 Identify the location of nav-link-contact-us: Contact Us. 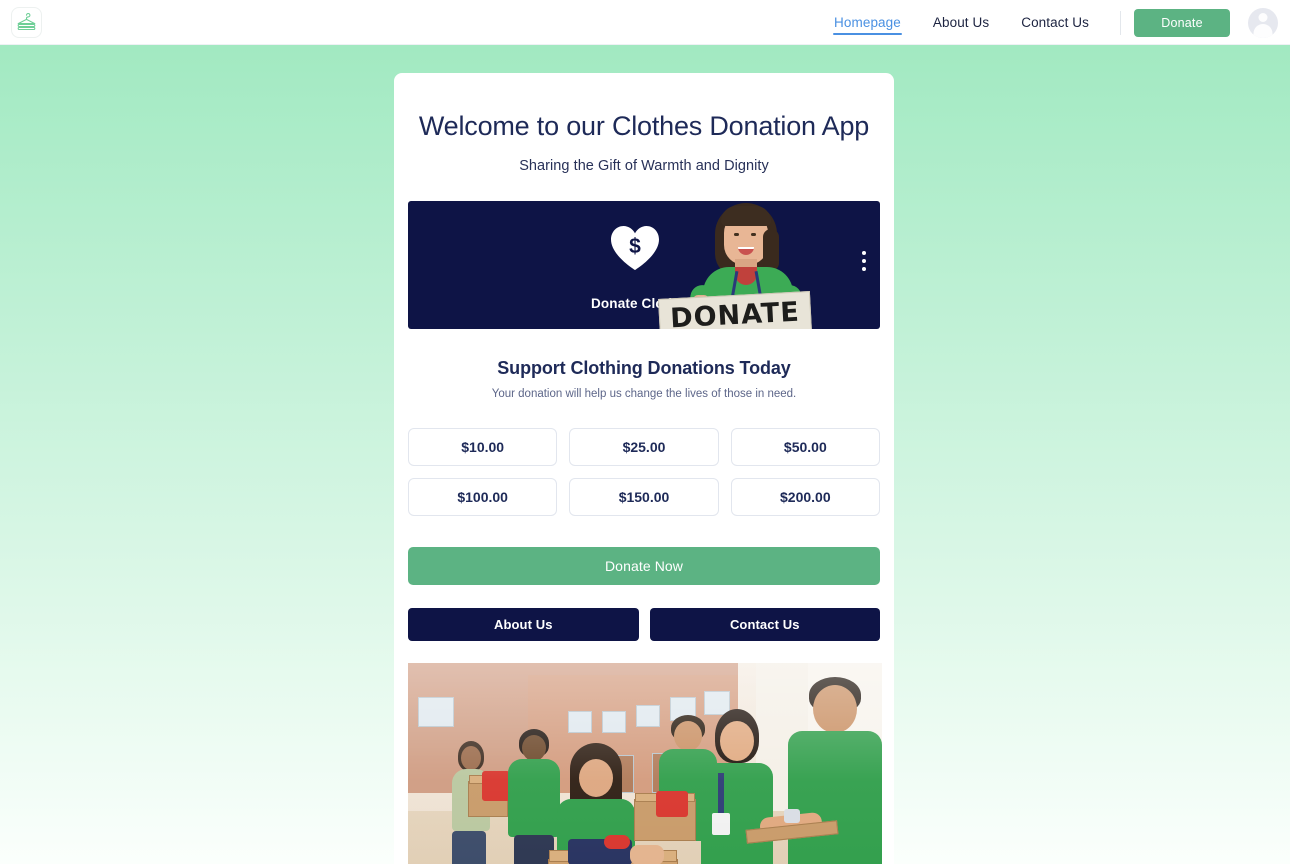
(1055, 22).